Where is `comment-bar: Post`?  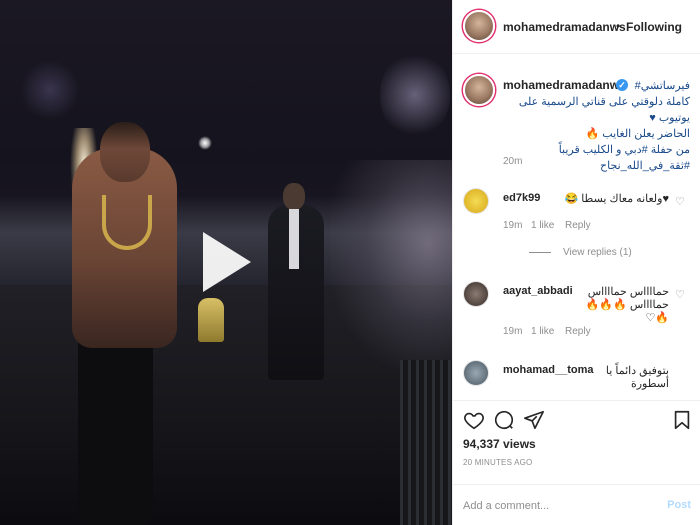
comment-bar: Post is located at coordinates (576, 504).